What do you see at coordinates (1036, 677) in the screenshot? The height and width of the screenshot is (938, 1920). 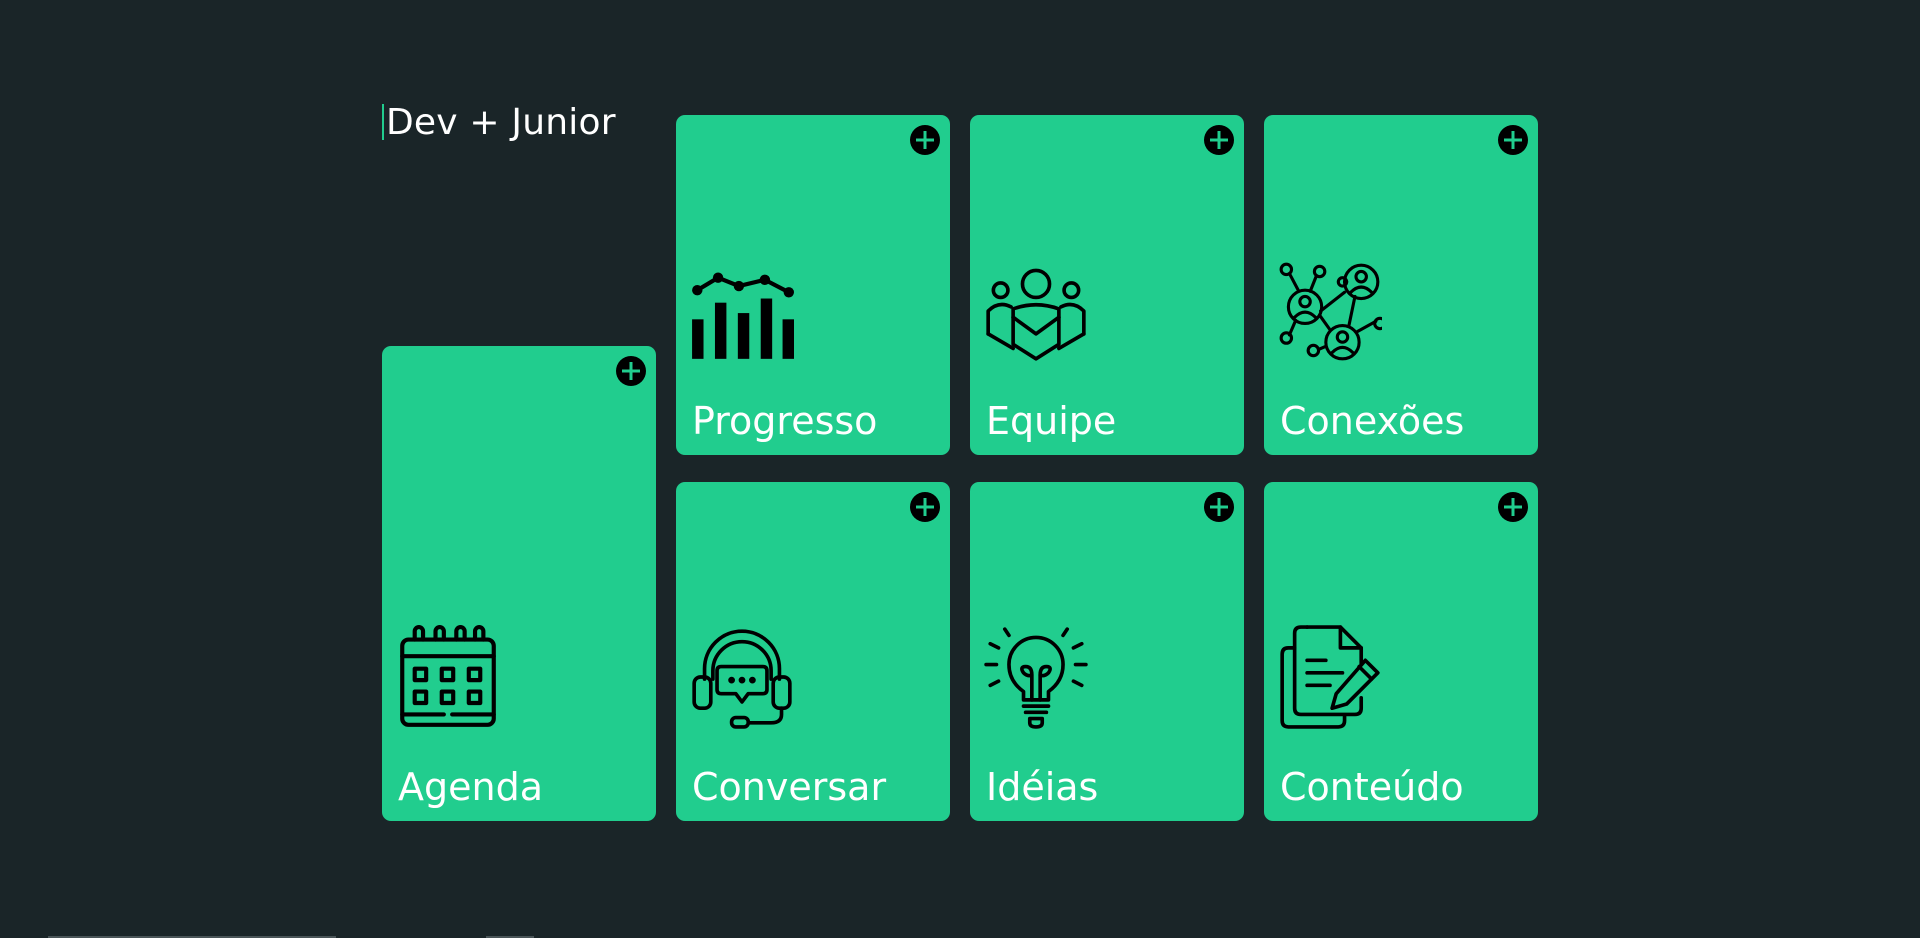 I see `lightbulb-icon` at bounding box center [1036, 677].